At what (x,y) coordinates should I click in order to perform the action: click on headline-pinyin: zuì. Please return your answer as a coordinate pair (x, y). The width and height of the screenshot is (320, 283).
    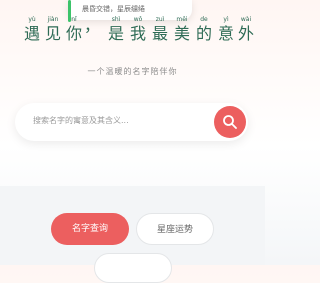
    Looking at the image, I should click on (160, 19).